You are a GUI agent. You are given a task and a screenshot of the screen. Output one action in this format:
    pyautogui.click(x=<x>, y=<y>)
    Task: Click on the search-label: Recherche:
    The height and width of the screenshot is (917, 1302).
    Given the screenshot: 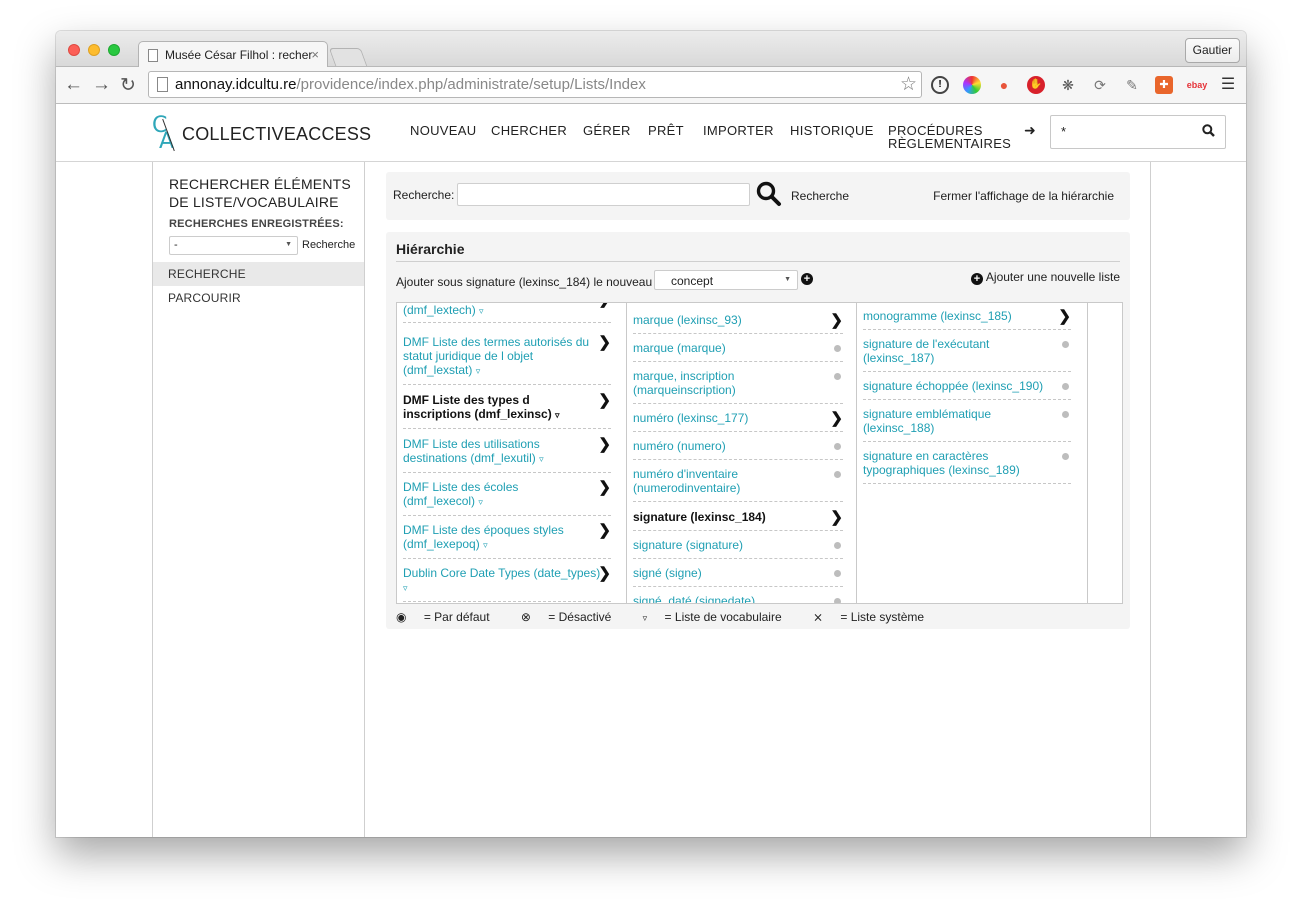 What is the action you would take?
    pyautogui.click(x=424, y=195)
    